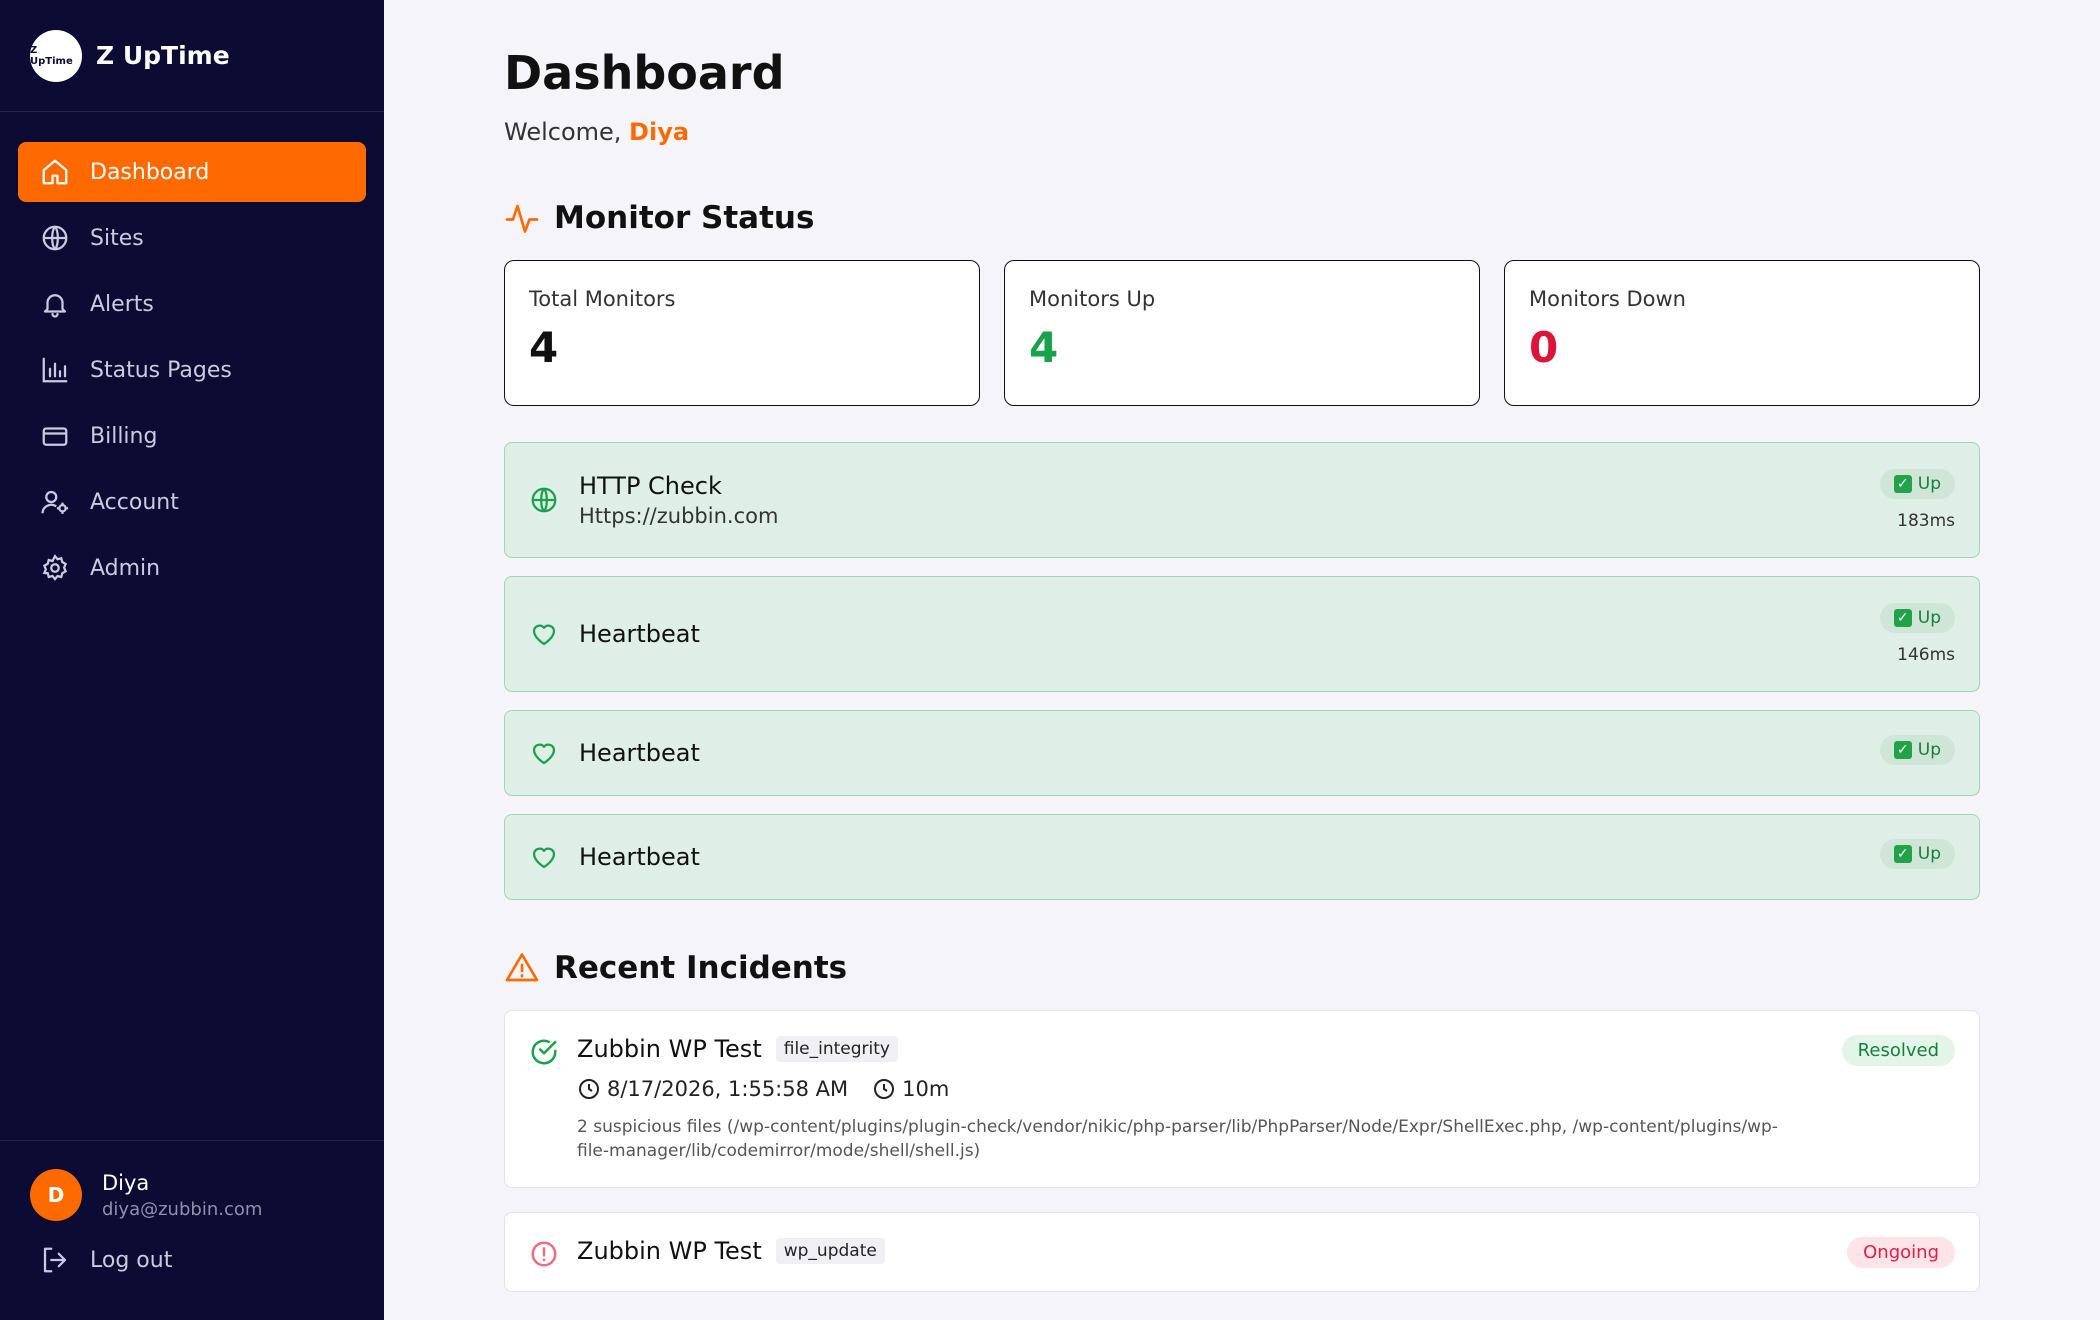 This screenshot has width=2100, height=1320. I want to click on incident-status-badge: Resolved, so click(1898, 1050).